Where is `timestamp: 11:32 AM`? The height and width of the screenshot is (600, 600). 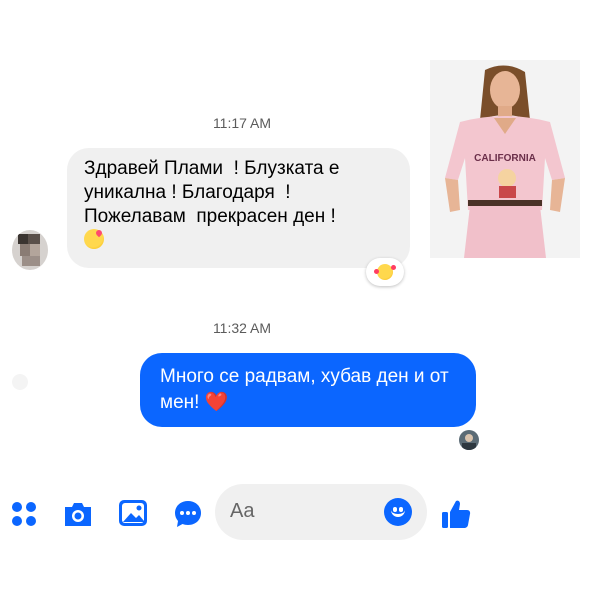 timestamp: 11:32 AM is located at coordinates (242, 328).